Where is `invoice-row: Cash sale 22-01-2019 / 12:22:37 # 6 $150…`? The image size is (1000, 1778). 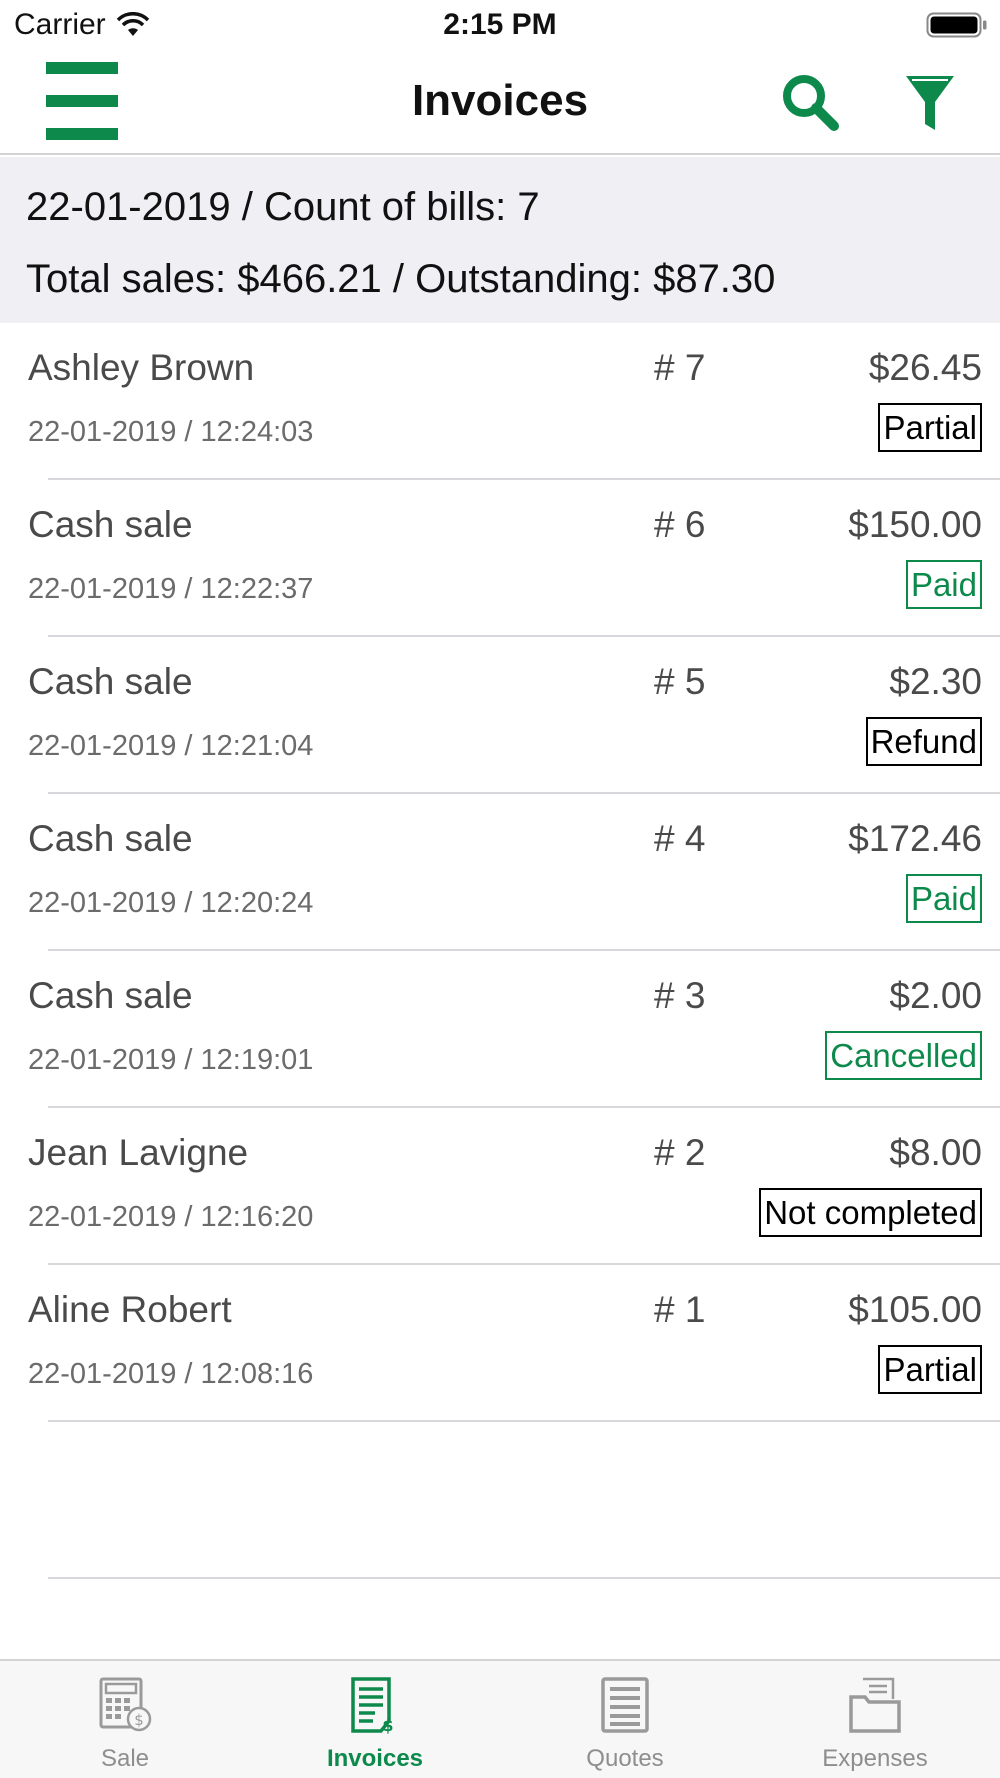 invoice-row: Cash sale 22-01-2019 / 12:22:37 # 6 $150… is located at coordinates (500, 558).